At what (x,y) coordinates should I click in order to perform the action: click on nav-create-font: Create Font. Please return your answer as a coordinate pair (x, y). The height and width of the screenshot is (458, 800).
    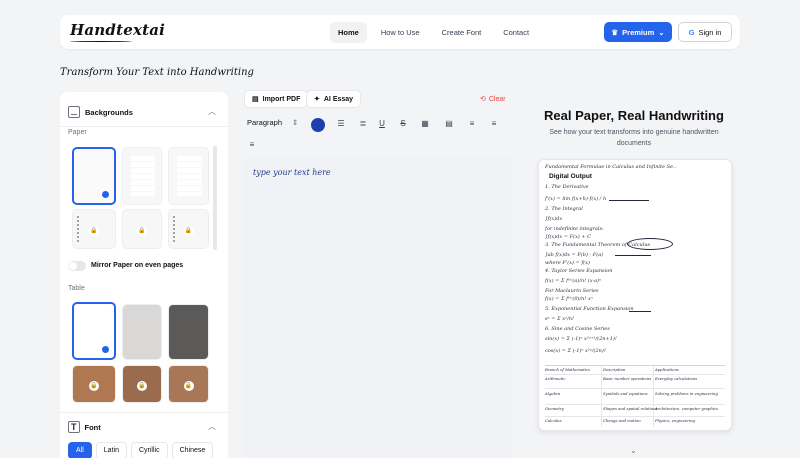
    Looking at the image, I should click on (462, 32).